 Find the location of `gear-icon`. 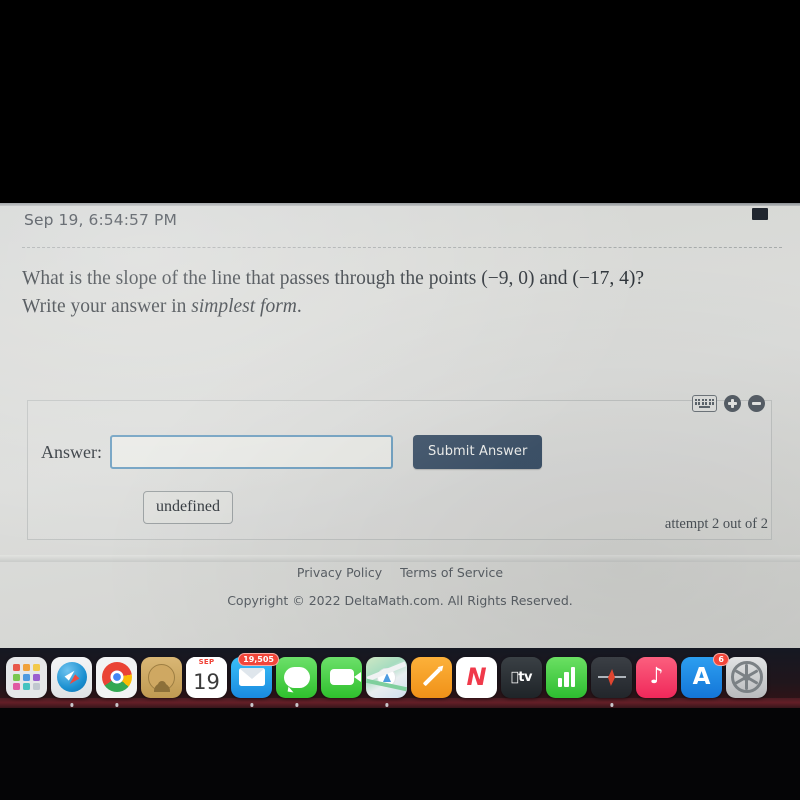

gear-icon is located at coordinates (746, 677).